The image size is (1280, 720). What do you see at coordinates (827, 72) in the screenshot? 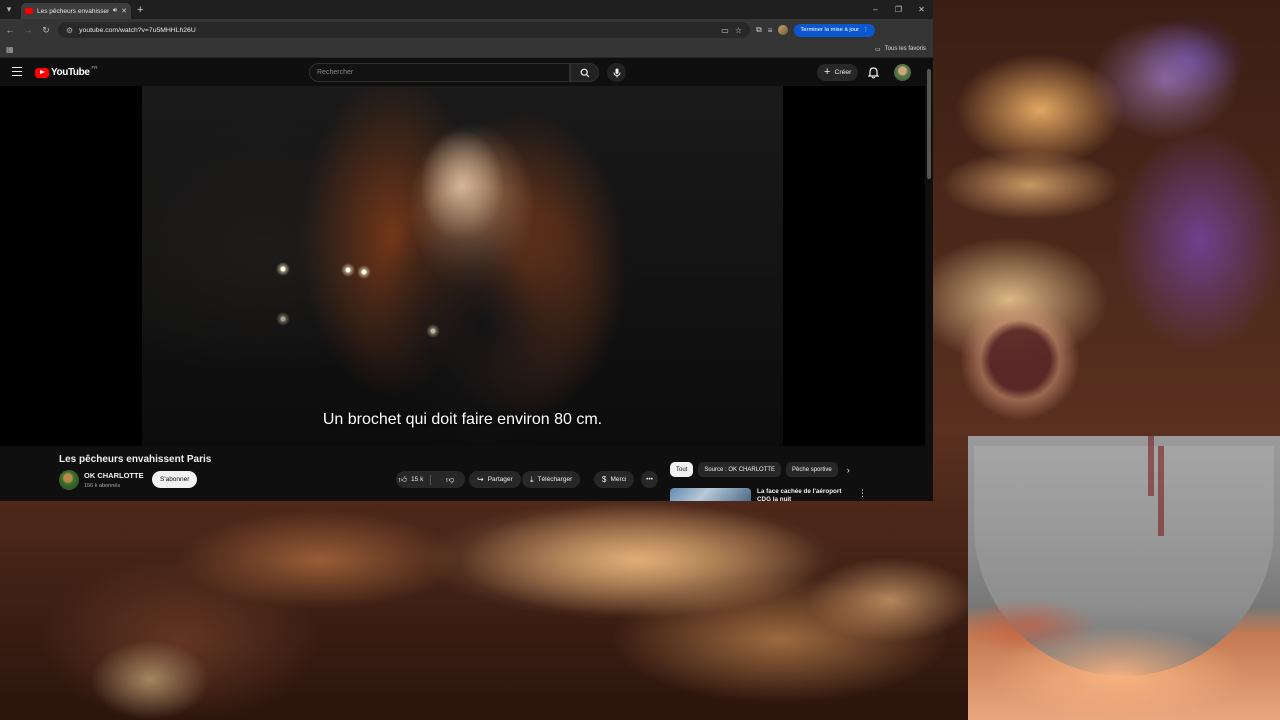
I see `plus-icon: +` at bounding box center [827, 72].